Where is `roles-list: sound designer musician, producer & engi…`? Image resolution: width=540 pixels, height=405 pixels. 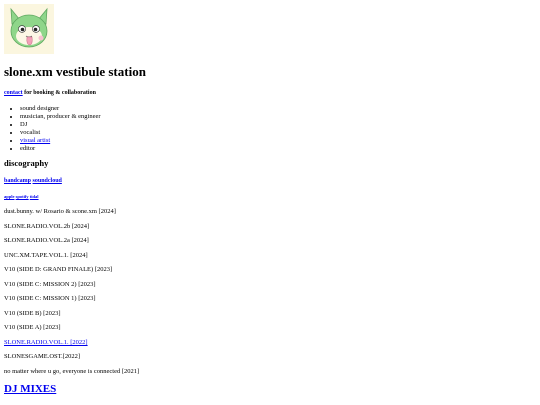
roles-list: sound designer musician, producer & engi… is located at coordinates (52, 128).